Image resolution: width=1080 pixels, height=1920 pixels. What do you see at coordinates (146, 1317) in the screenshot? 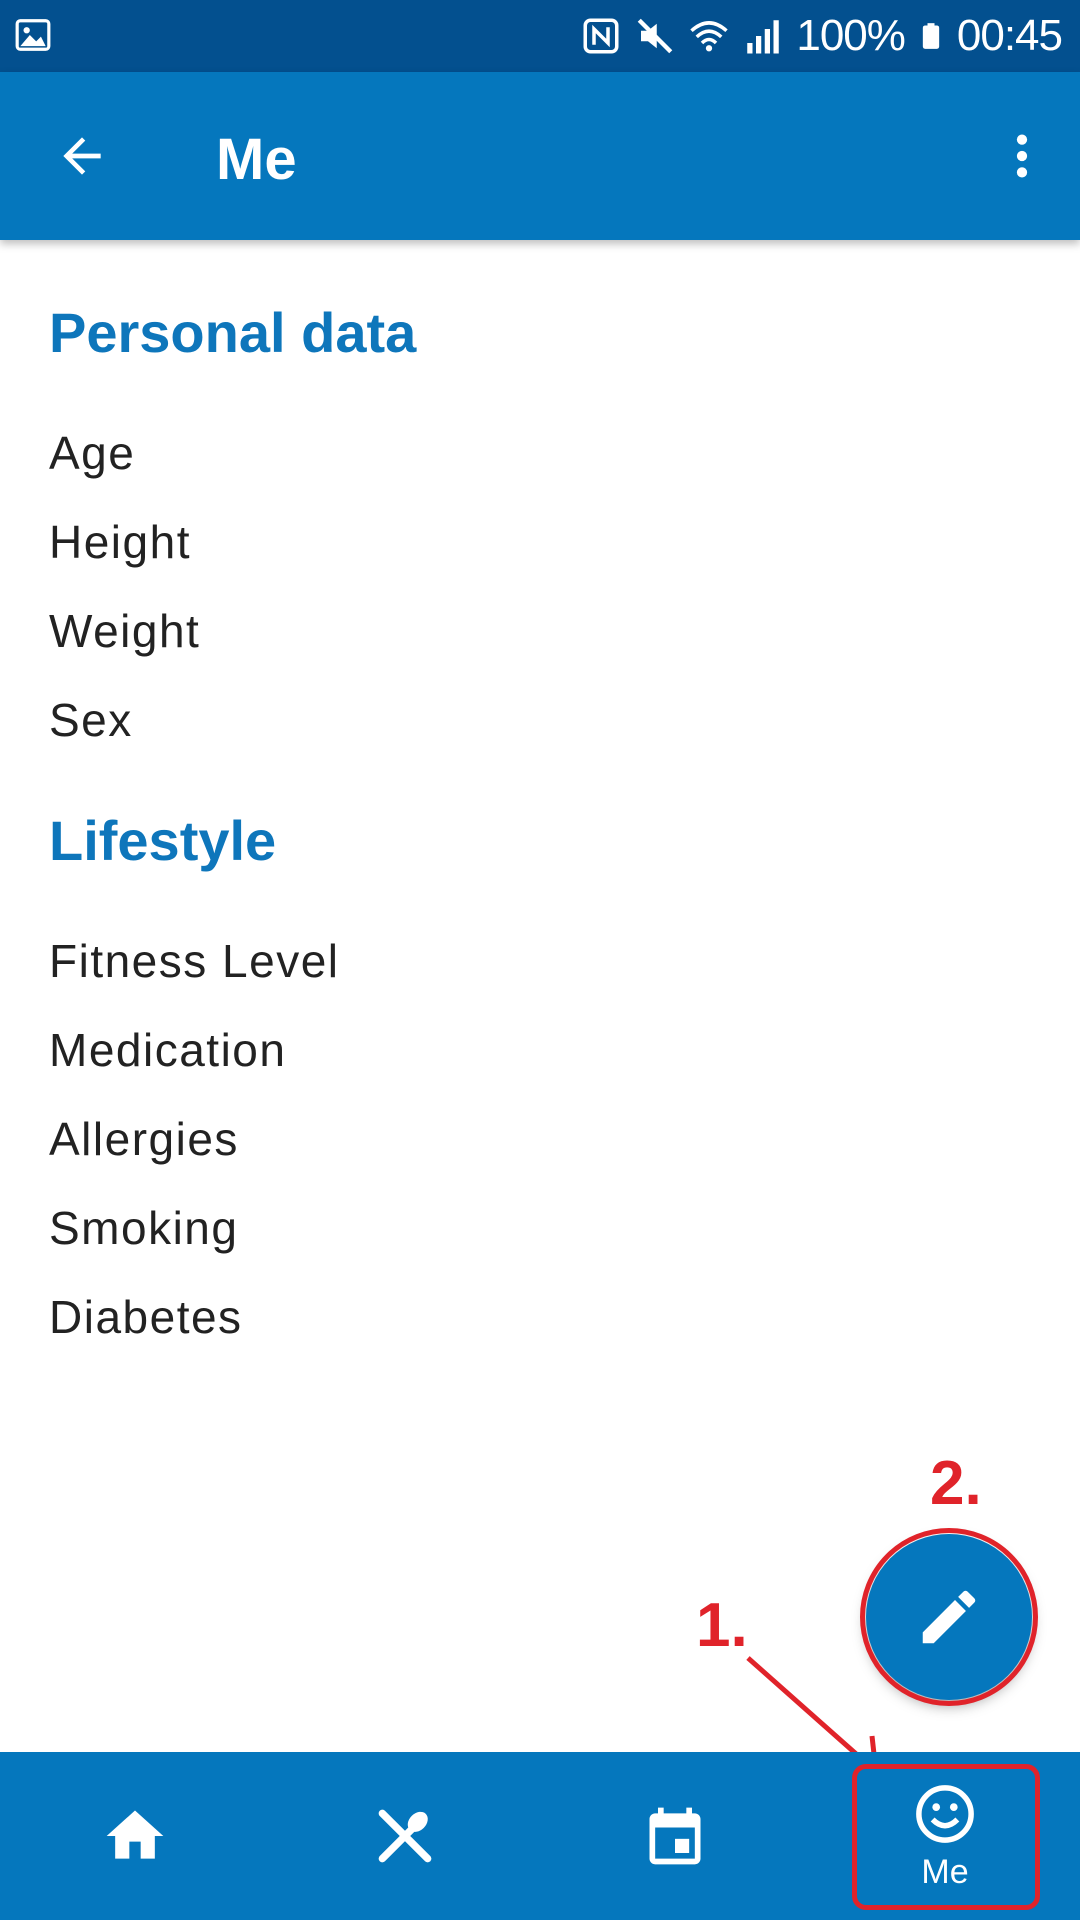
I see `list-item-diabetes: Diabetes` at bounding box center [146, 1317].